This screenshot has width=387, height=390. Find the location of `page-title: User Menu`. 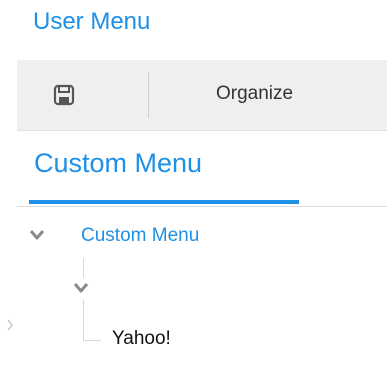

page-title: User Menu is located at coordinates (92, 21).